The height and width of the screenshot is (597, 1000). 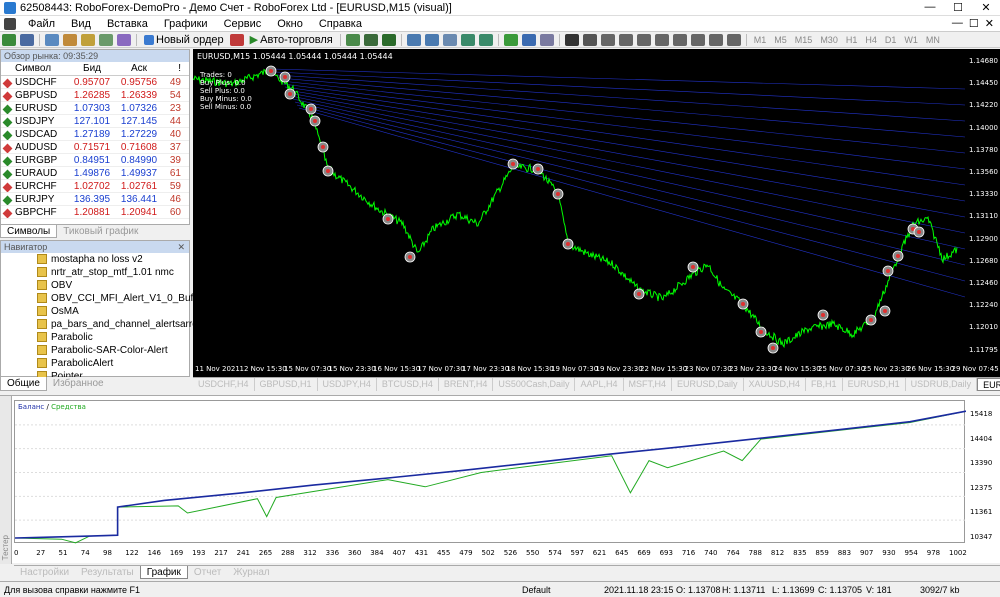 I want to click on channel-icon, so click(x=661, y=39).